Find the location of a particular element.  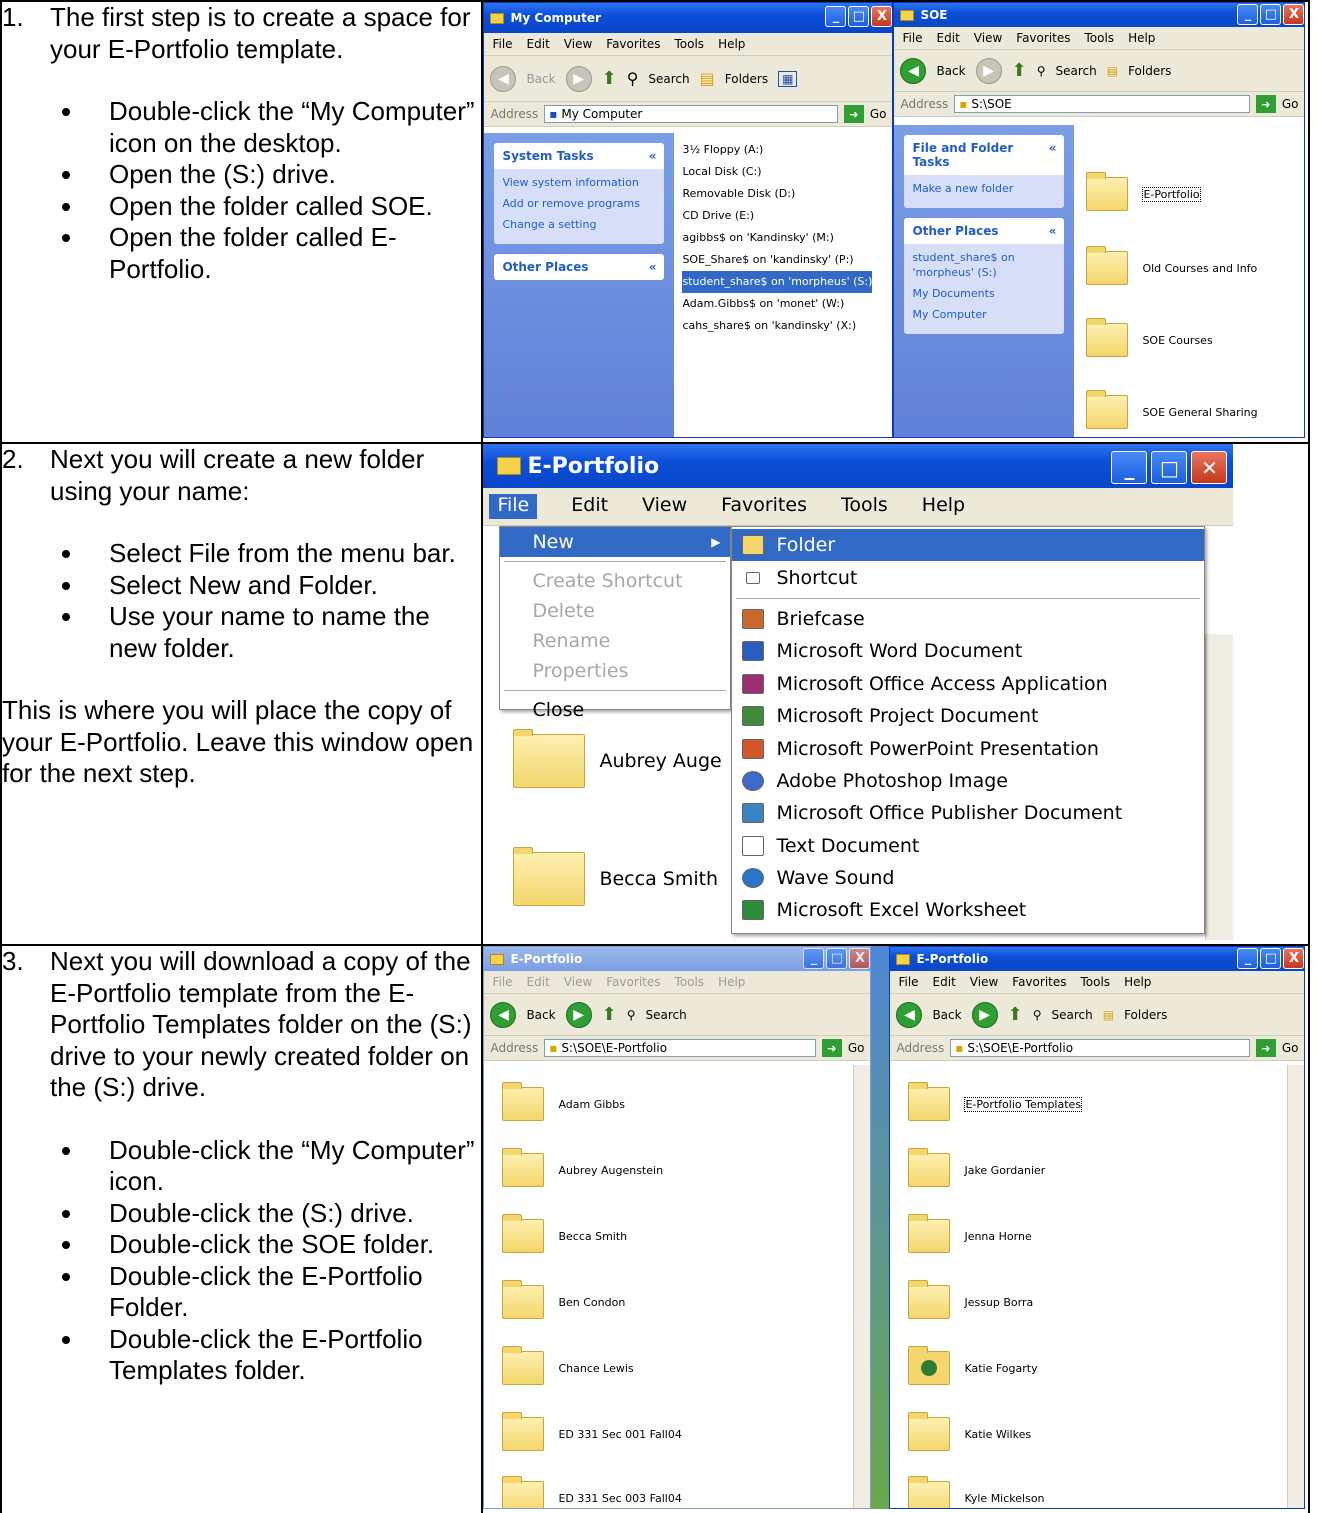

task-link: Add or remove programs is located at coordinates (579, 203).